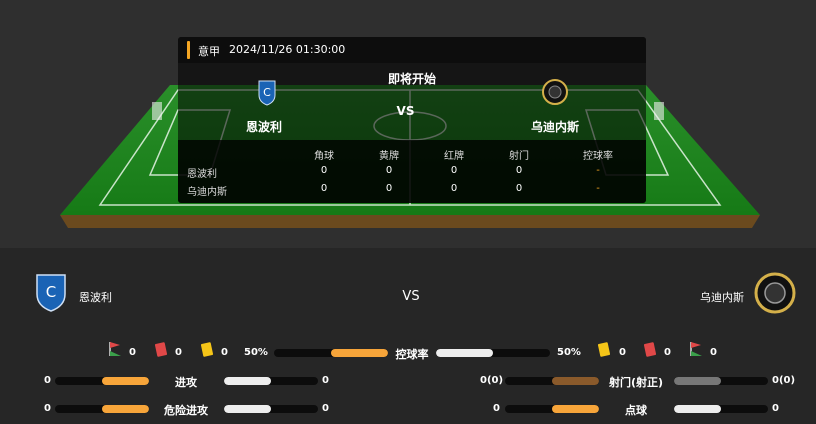  I want to click on home-red-count: 0, so click(178, 352).